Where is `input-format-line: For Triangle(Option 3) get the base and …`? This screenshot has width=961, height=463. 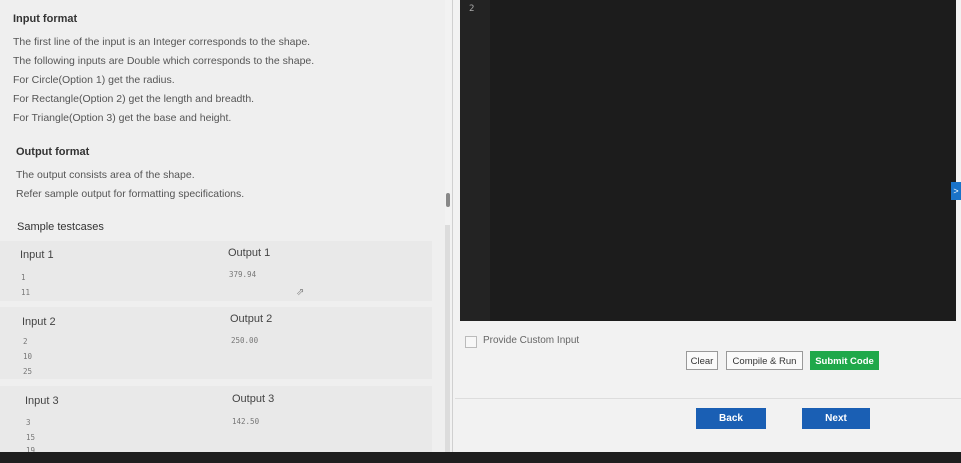
input-format-line: For Triangle(Option 3) get the base and … is located at coordinates (122, 118).